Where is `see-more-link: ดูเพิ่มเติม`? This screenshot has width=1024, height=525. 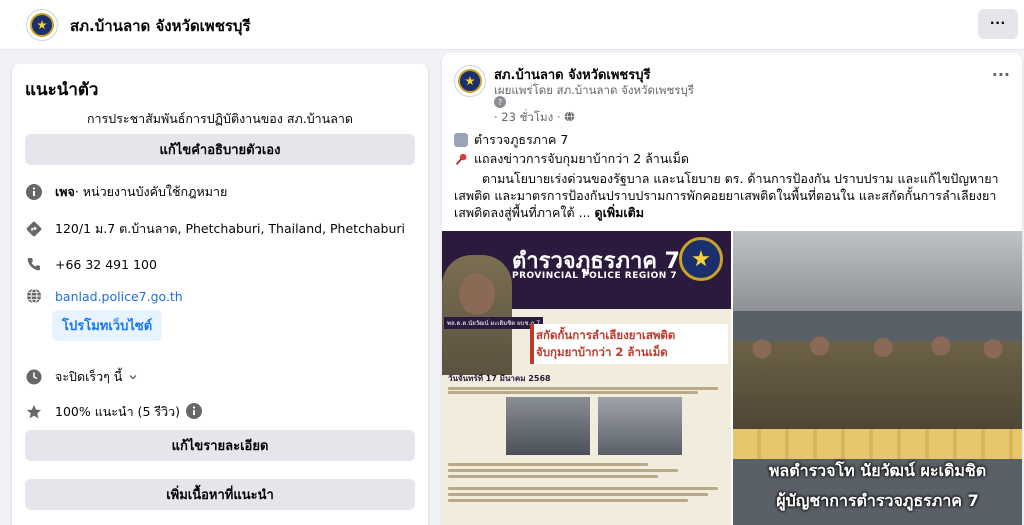
see-more-link: ดูเพิ่มเติม is located at coordinates (620, 212).